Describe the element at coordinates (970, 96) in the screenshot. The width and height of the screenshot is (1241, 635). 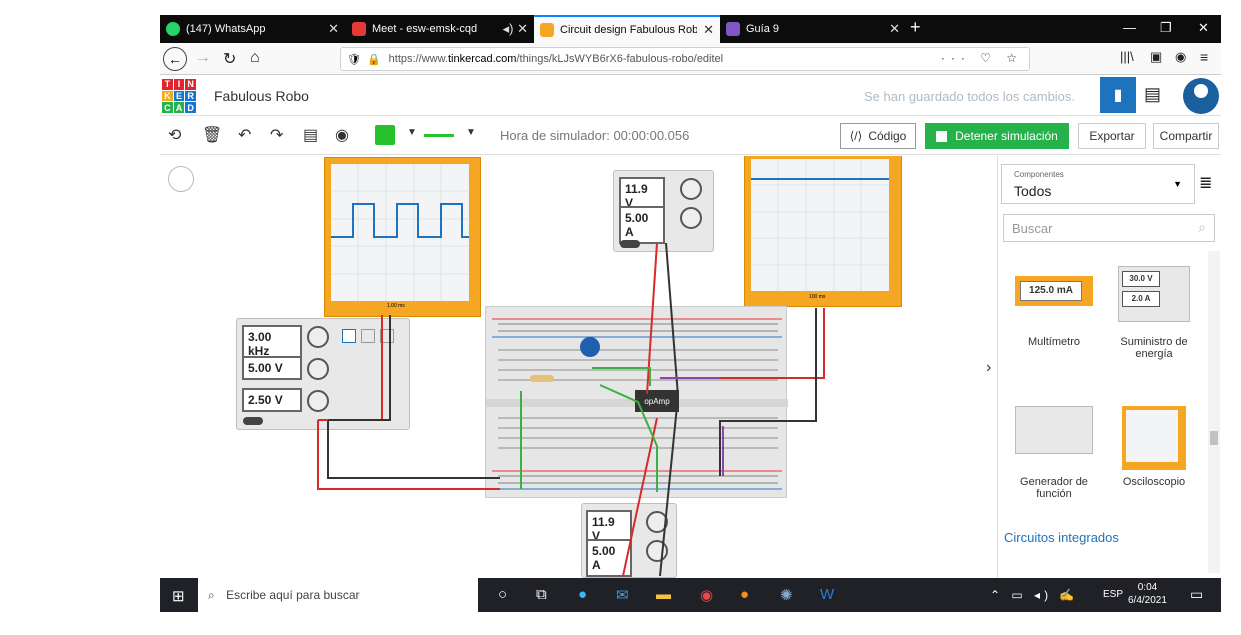
I see `saved-status: Se han guardado todos los cambios.` at that location.